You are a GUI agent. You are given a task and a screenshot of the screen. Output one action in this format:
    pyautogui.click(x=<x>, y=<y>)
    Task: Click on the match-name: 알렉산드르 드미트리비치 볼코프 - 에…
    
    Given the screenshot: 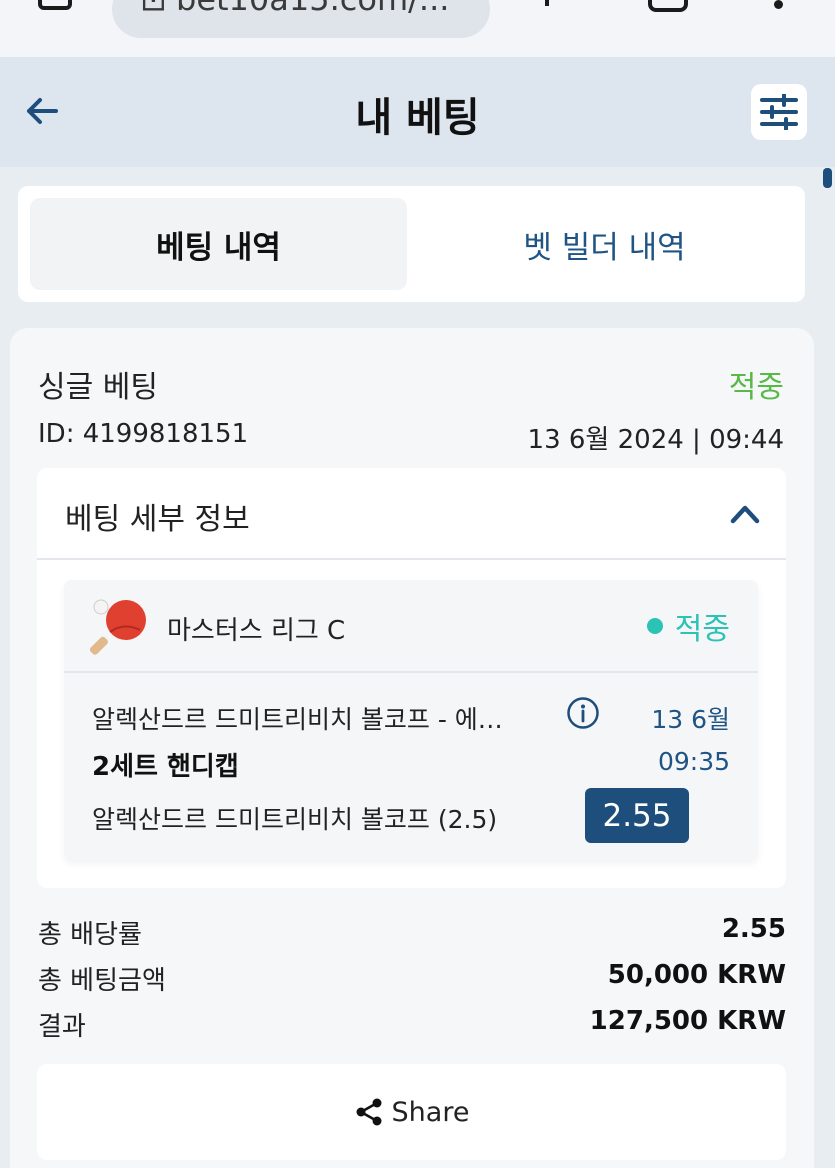 What is the action you would take?
    pyautogui.click(x=322, y=718)
    